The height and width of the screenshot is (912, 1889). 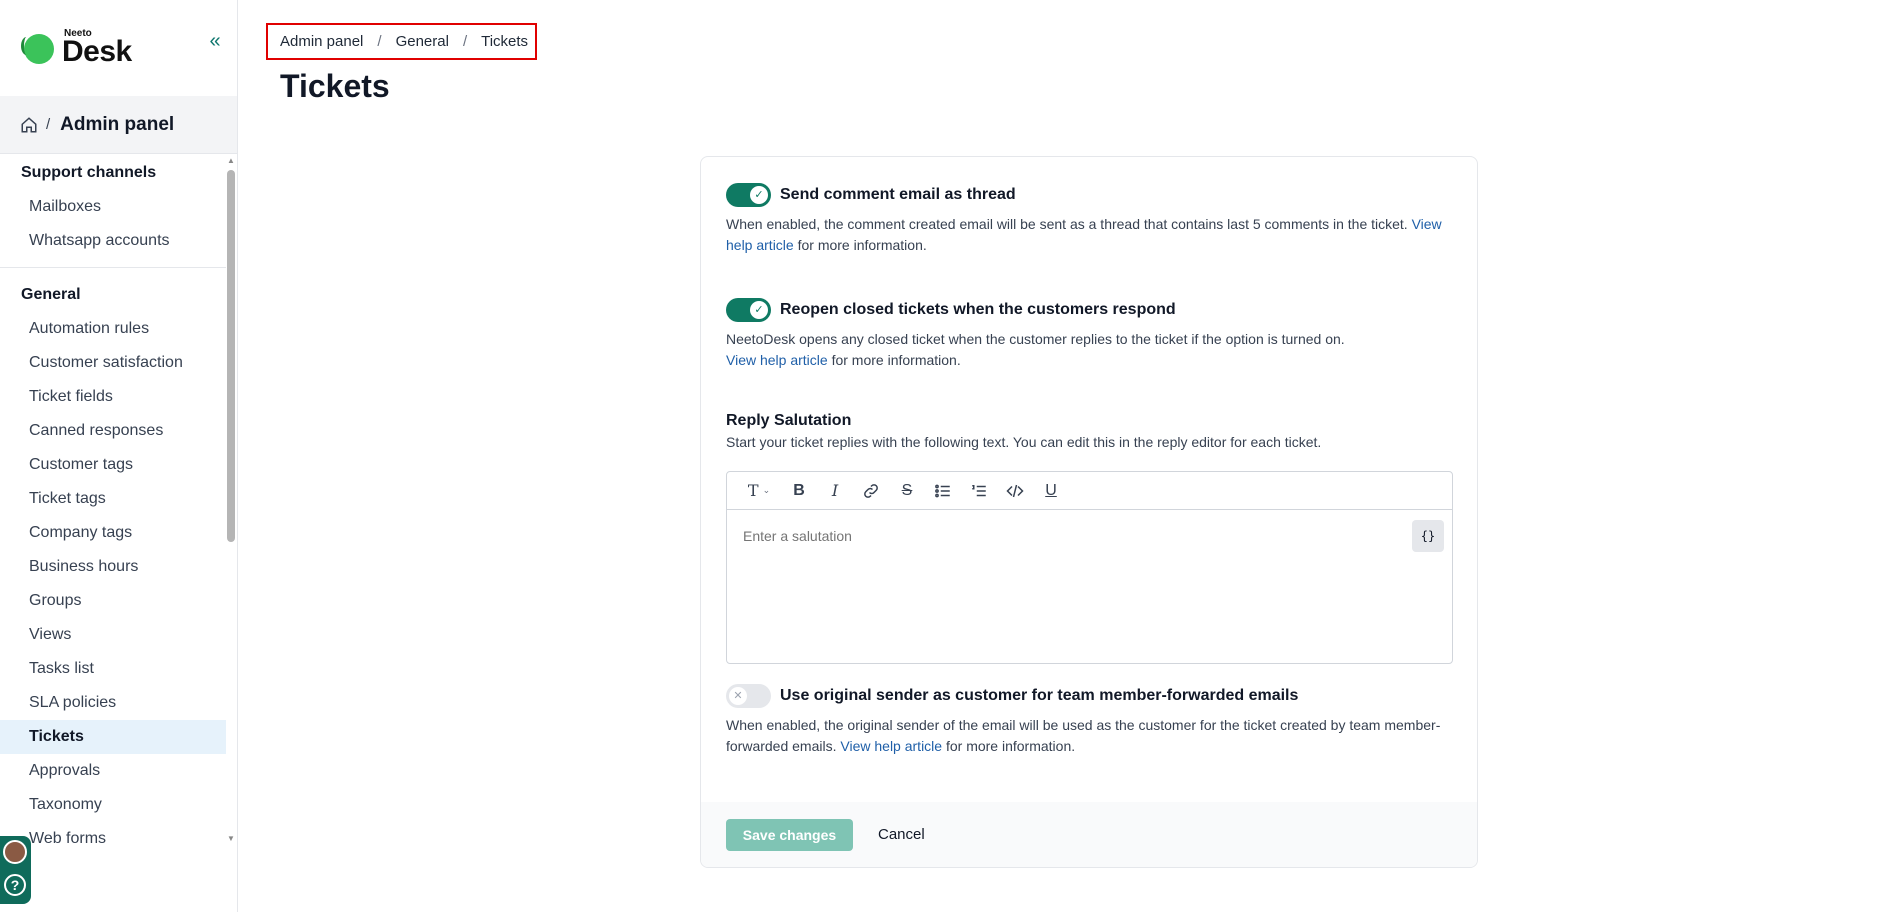 I want to click on thread-desc-after: for more information., so click(x=862, y=245).